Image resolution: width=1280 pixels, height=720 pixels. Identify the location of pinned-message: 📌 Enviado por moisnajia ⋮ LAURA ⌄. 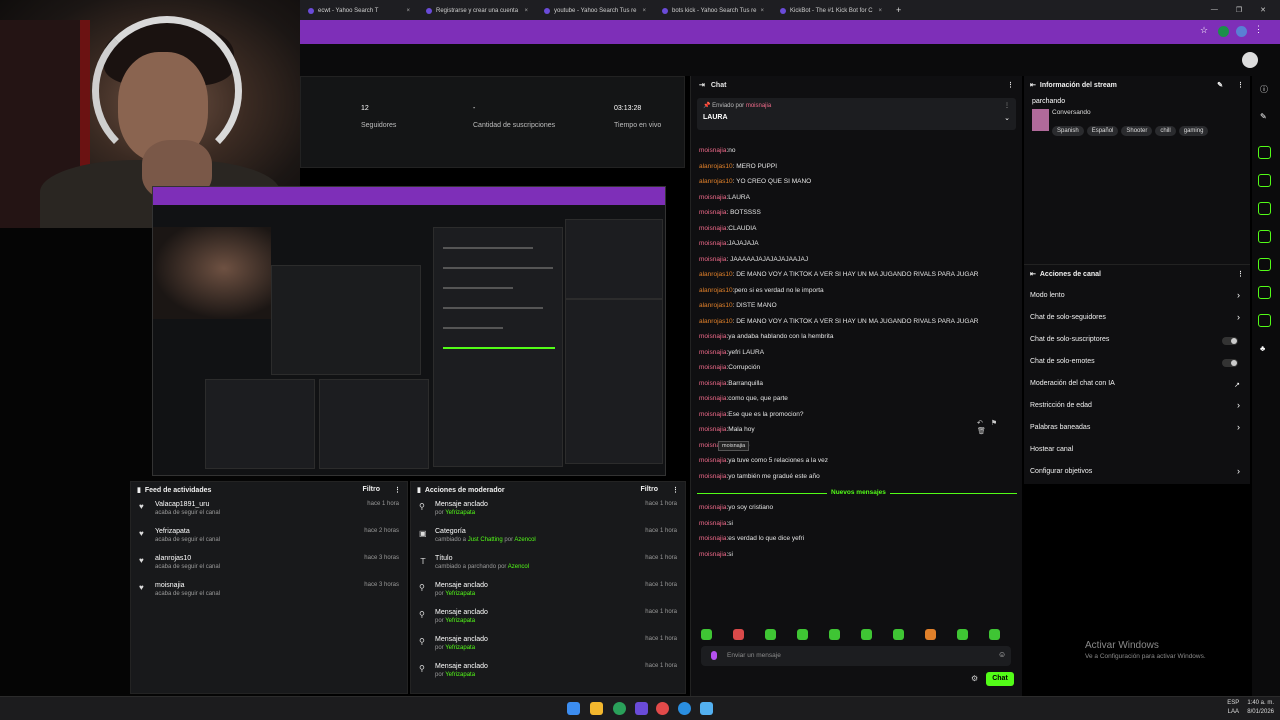
(856, 114).